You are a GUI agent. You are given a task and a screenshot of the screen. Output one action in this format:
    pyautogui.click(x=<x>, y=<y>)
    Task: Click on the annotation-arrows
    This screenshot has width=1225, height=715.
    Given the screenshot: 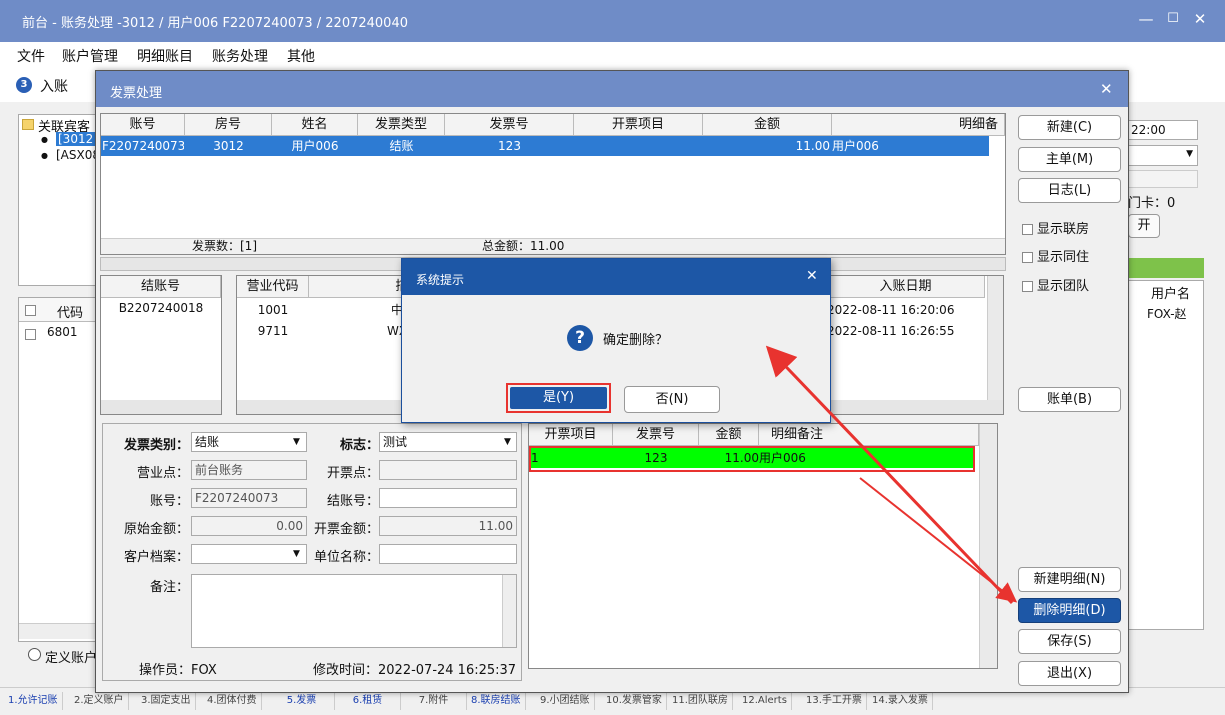 What is the action you would take?
    pyautogui.click(x=891, y=475)
    